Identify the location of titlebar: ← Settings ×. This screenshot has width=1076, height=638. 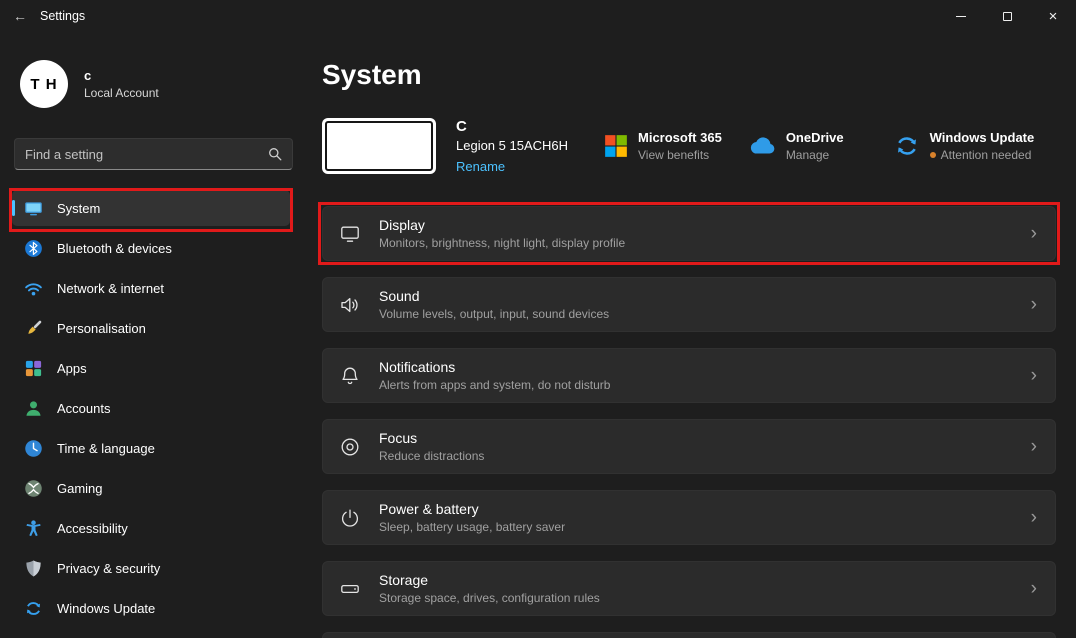
(538, 16).